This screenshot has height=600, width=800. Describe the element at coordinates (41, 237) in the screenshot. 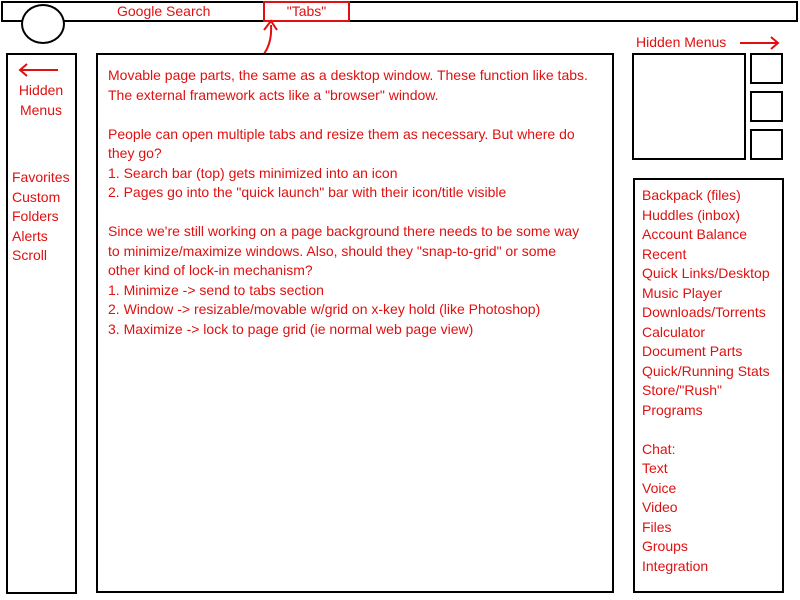

I see `sidebar-item-alerts: Alerts` at that location.